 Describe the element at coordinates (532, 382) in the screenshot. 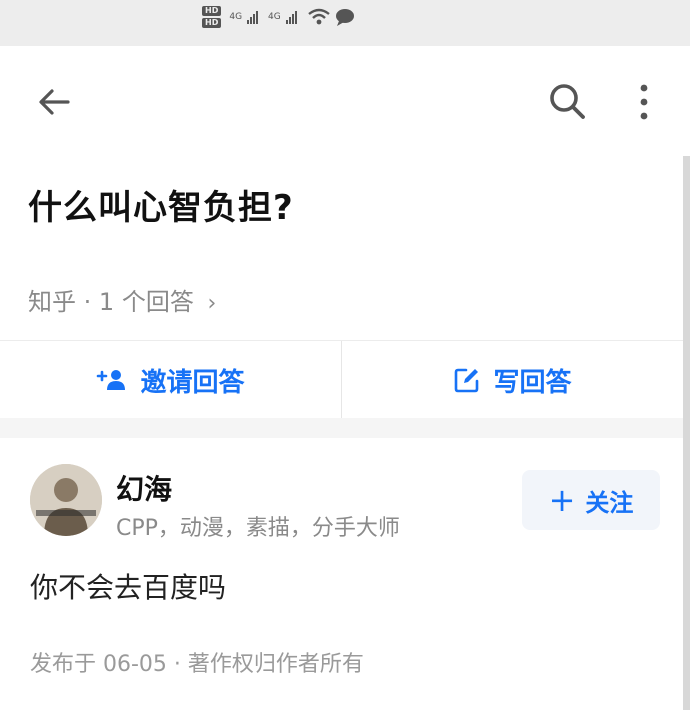

I see `write-answer-label: 写回答` at that location.